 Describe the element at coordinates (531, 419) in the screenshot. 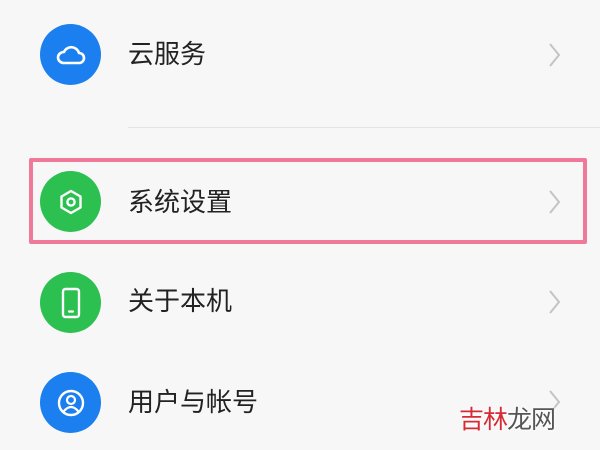

I see `watermark-dark: 龙网` at that location.